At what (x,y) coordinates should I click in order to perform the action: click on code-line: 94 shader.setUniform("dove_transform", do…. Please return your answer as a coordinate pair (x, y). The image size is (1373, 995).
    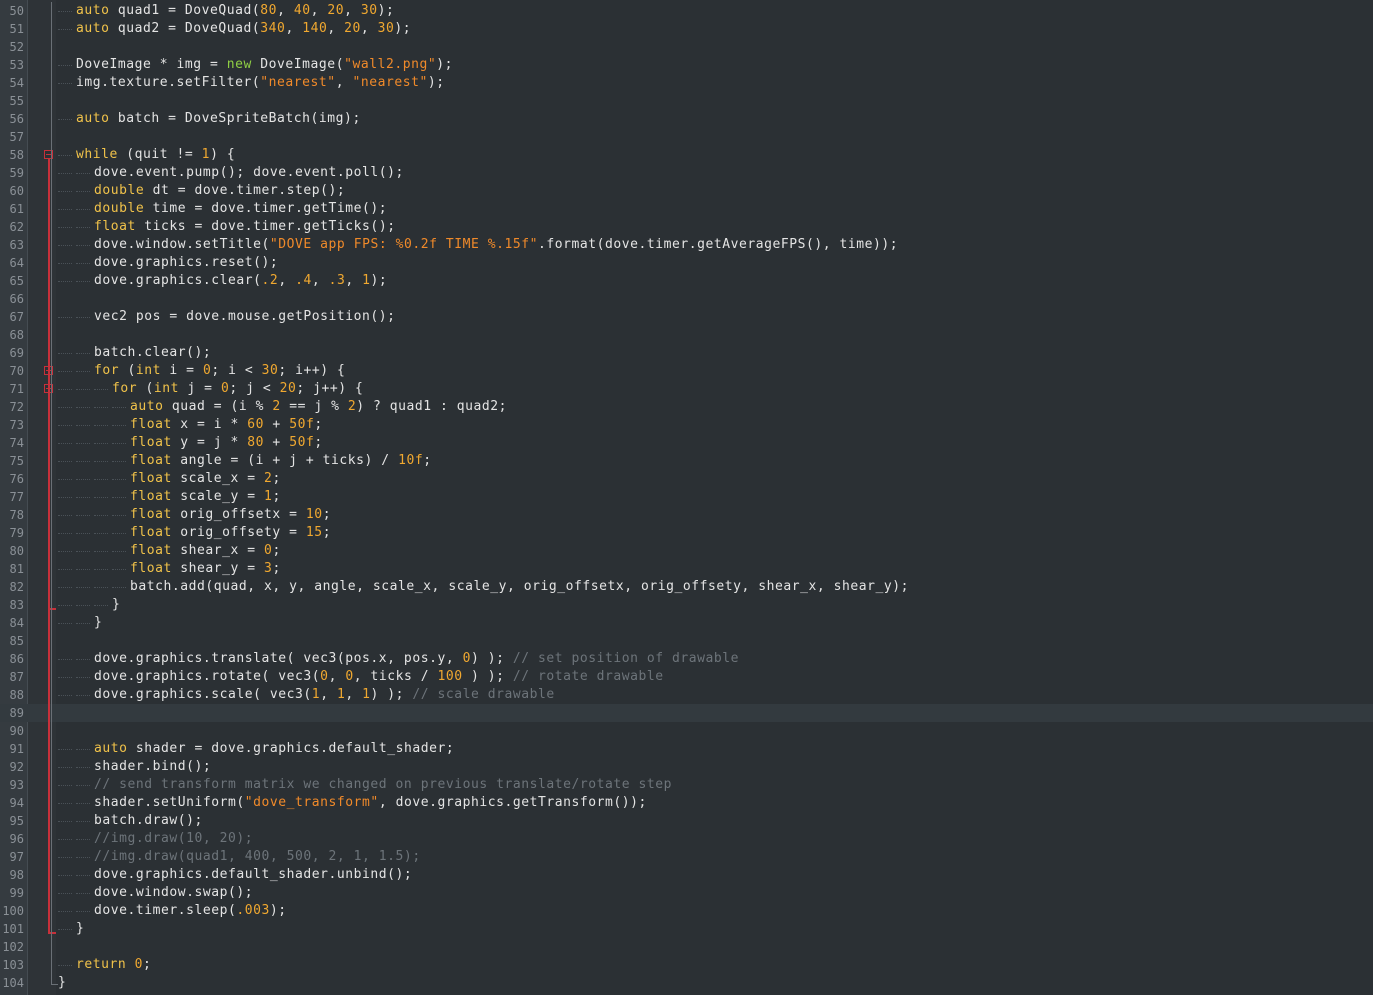
    Looking at the image, I should click on (686, 803).